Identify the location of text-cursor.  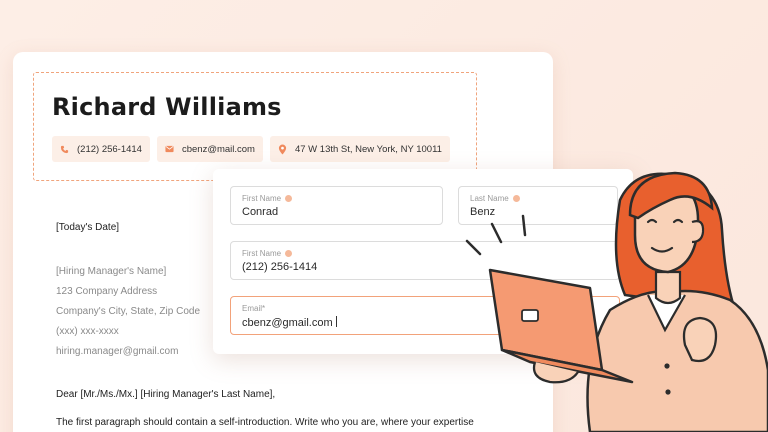
(336, 321).